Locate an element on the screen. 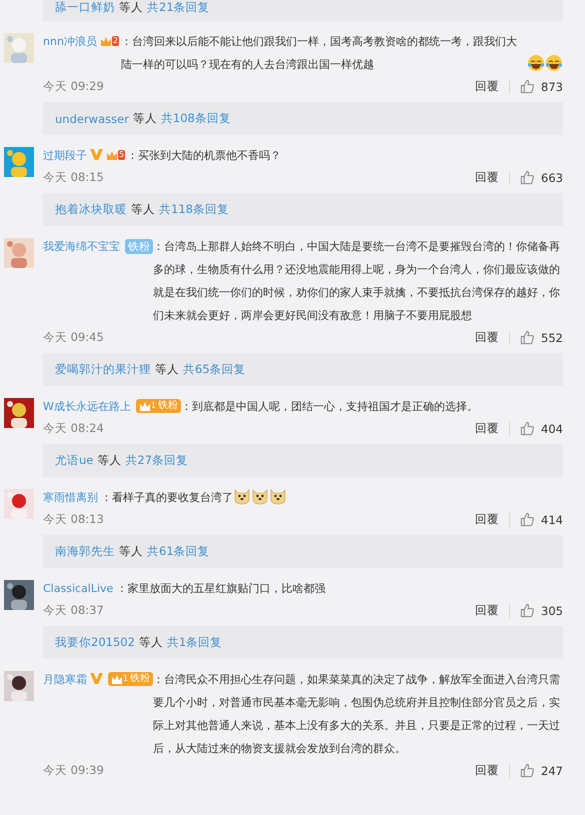 Image resolution: width=585 pixels, height=815 pixels. like-count: 552 is located at coordinates (552, 337).